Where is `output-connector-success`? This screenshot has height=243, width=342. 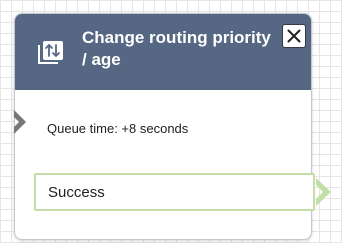
output-connector-success is located at coordinates (324, 192).